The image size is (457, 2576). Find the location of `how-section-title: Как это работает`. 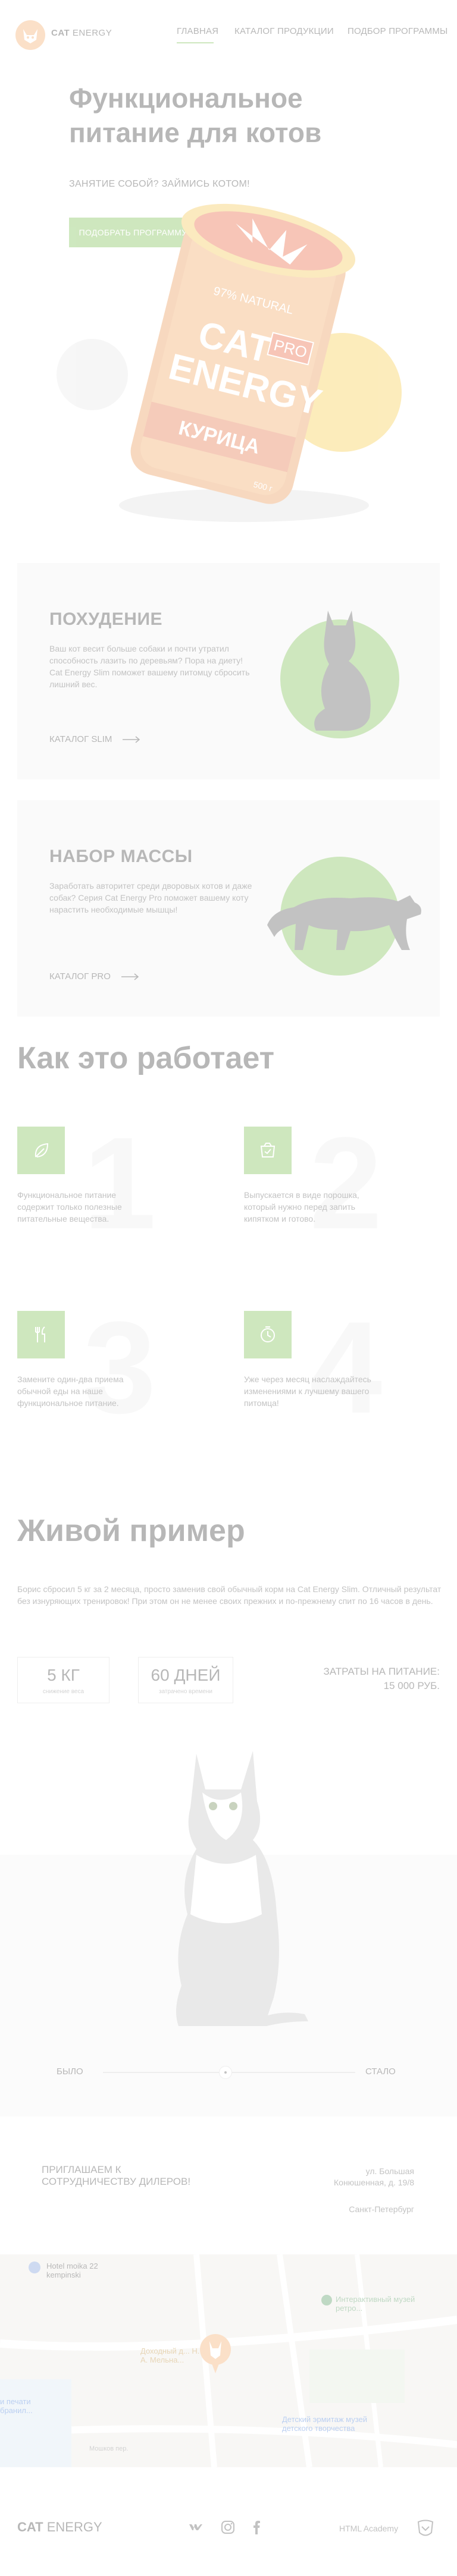

how-section-title: Как это работает is located at coordinates (146, 1058).